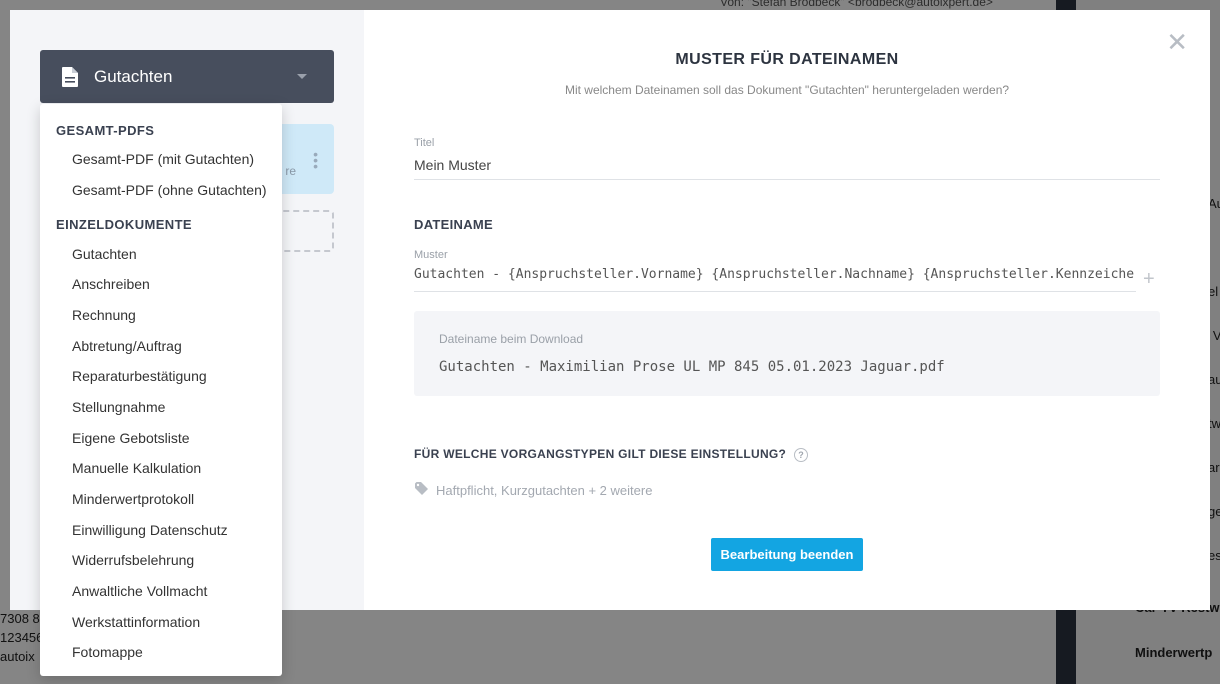 The width and height of the screenshot is (1220, 684). I want to click on title-field: Mein Muster, so click(452, 165).